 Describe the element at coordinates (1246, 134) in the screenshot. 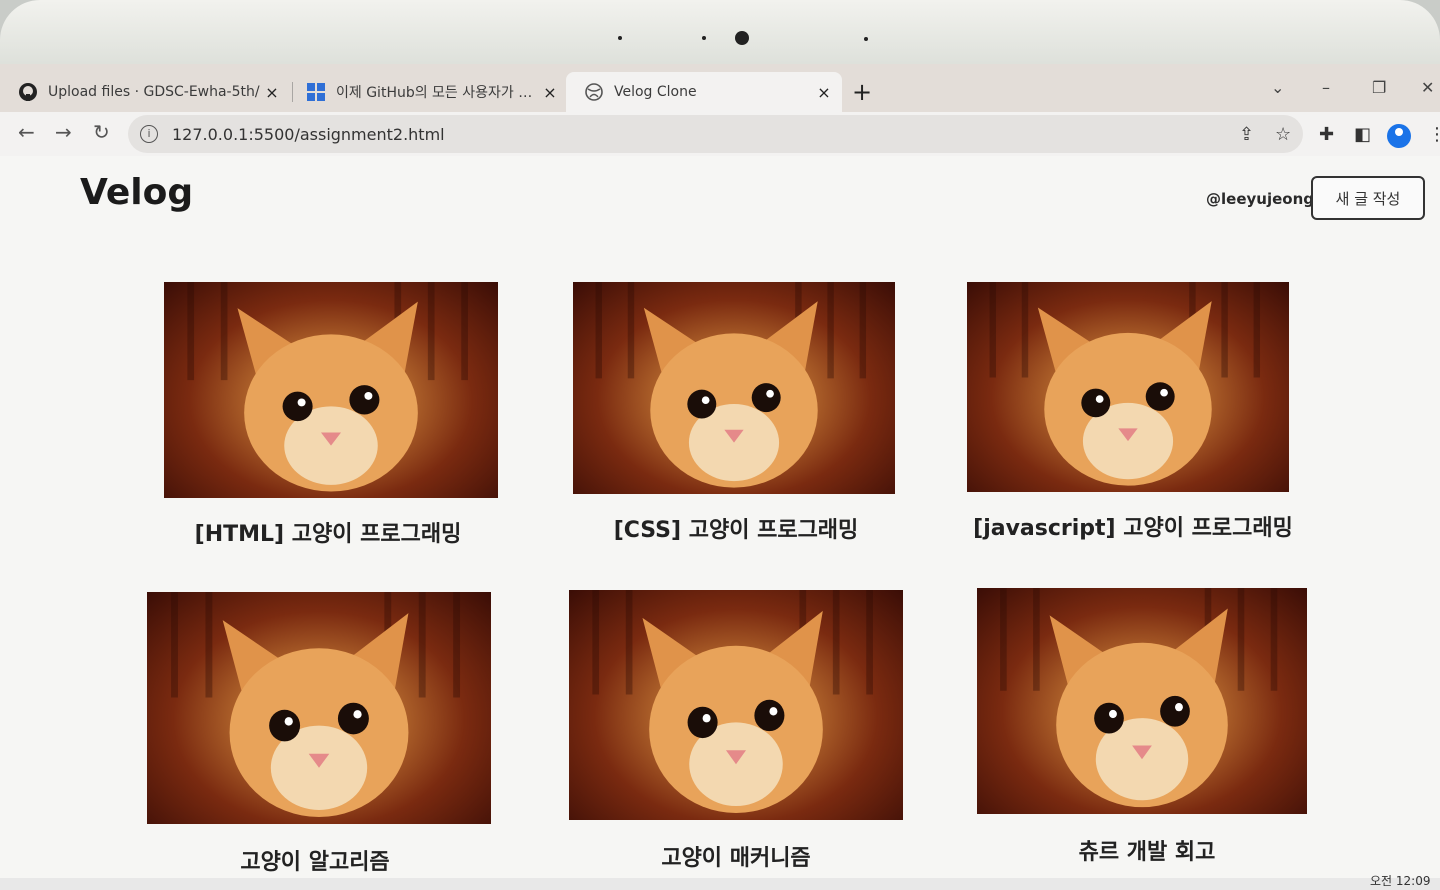

I see `share-icon: ⇪` at that location.